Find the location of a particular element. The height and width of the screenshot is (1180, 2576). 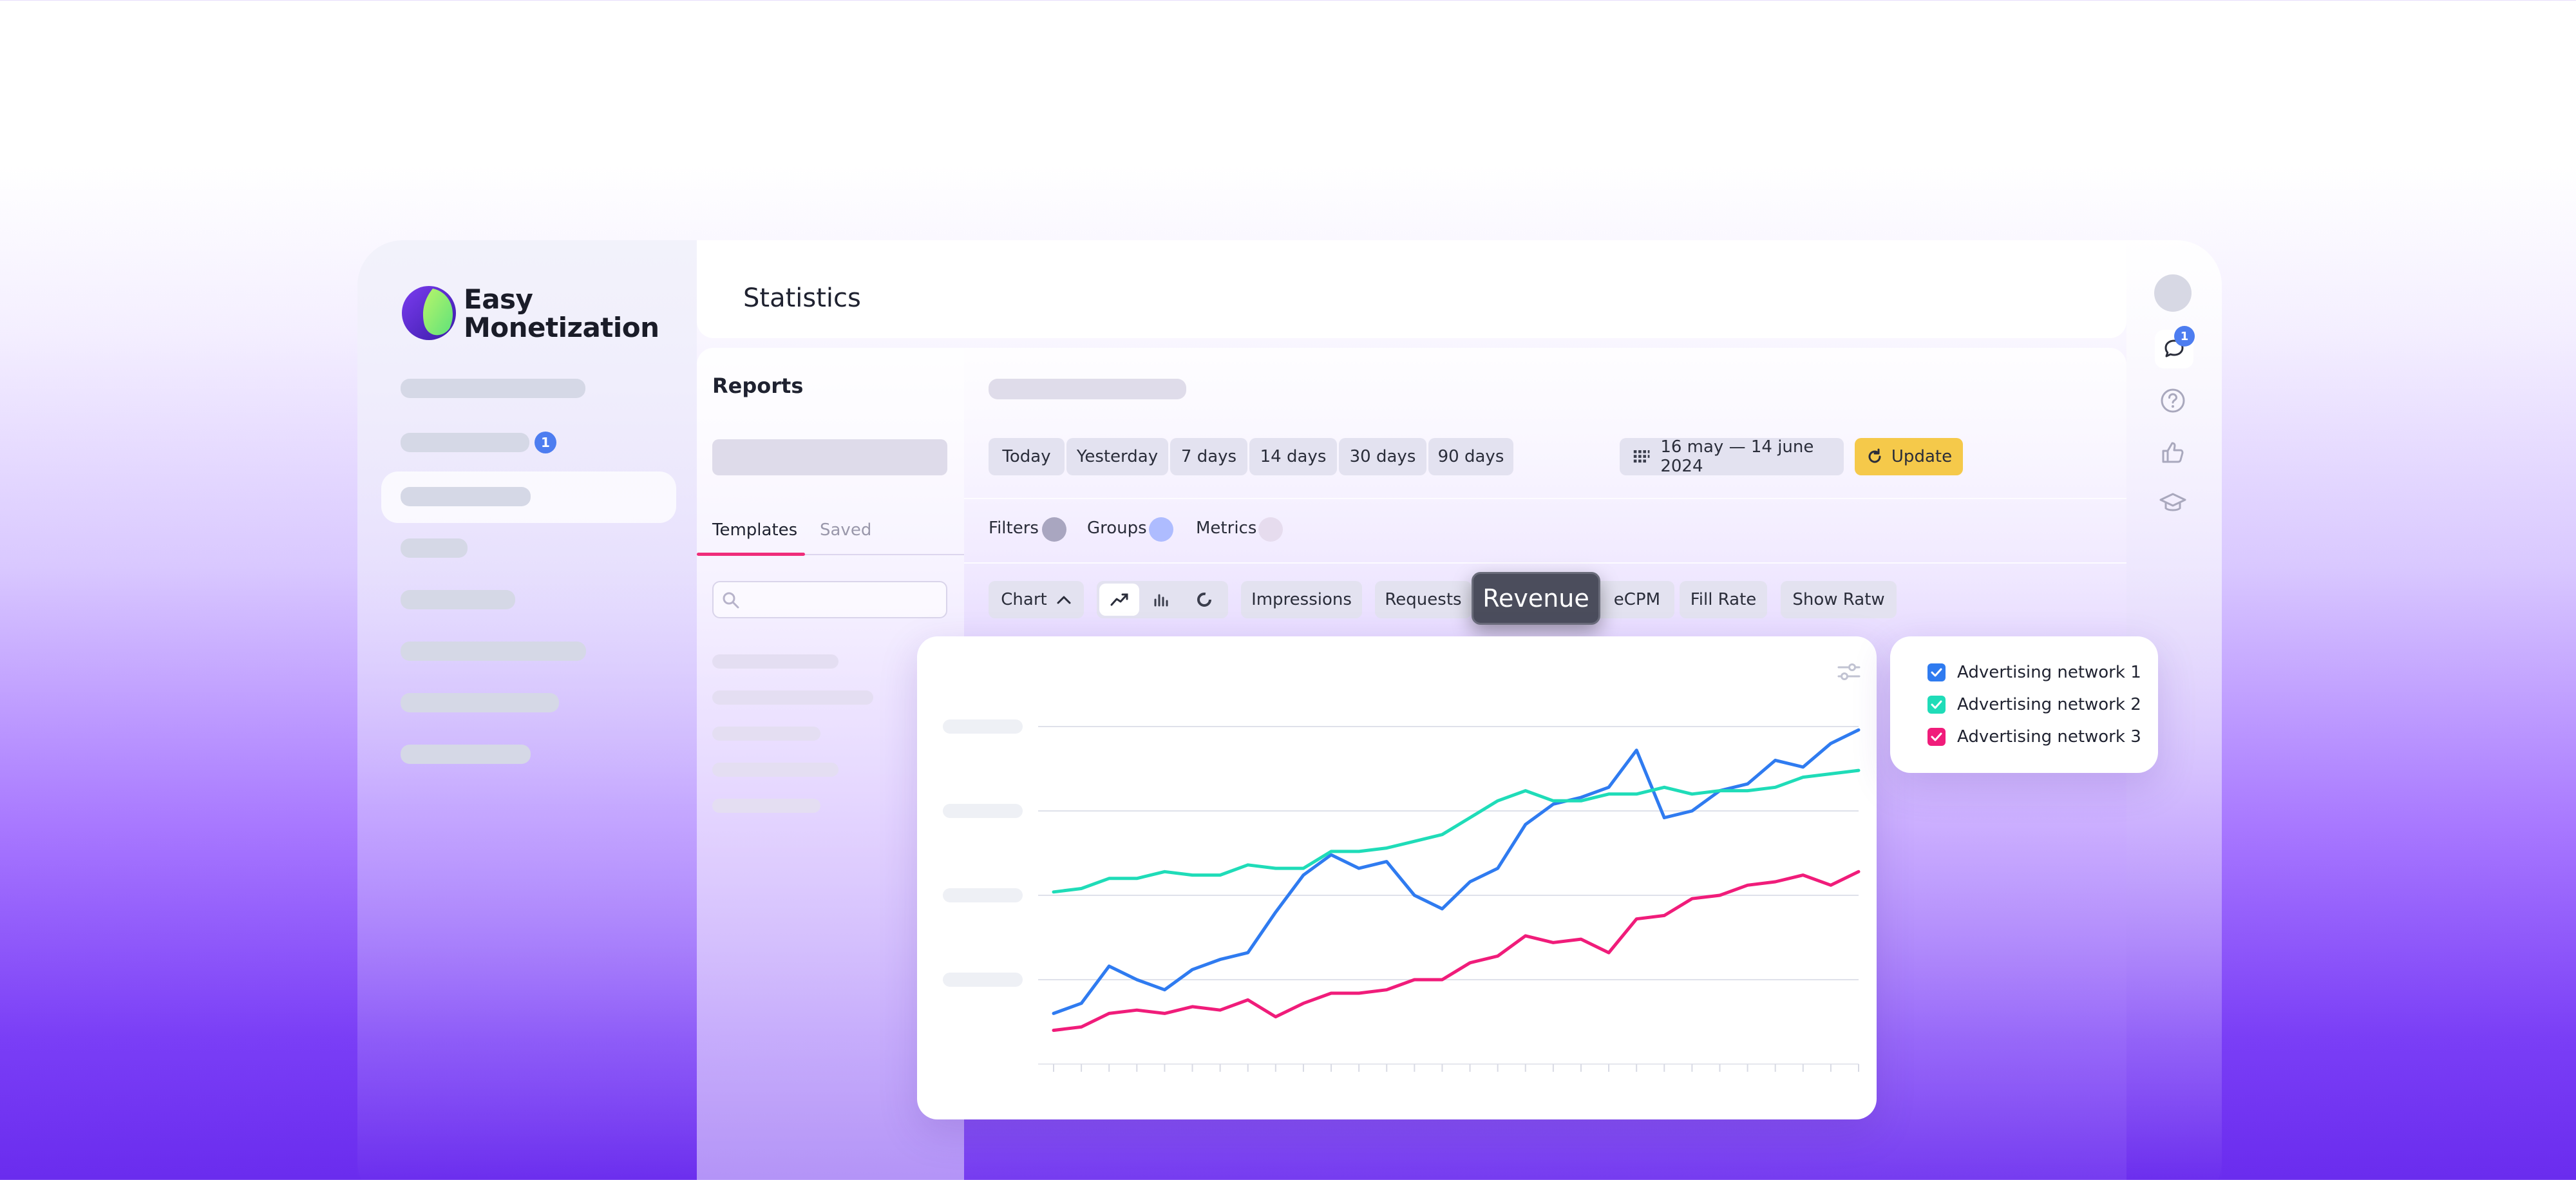

line-chart-button is located at coordinates (1119, 600).